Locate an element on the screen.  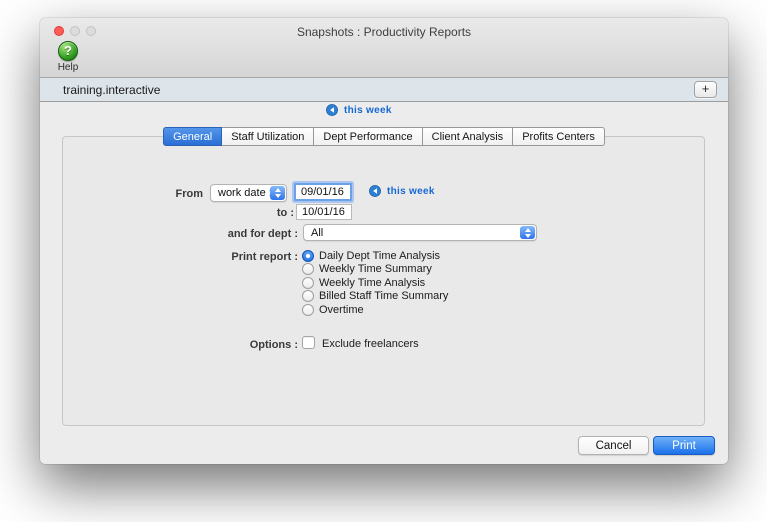
help-question-icon: ? is located at coordinates (68, 51).